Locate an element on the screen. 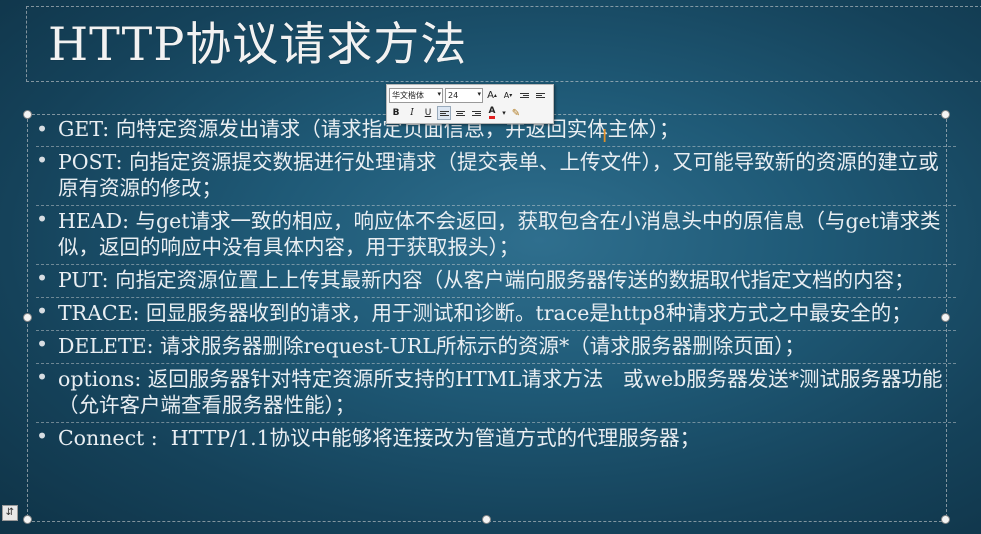  align-left-icon is located at coordinates (444, 113).